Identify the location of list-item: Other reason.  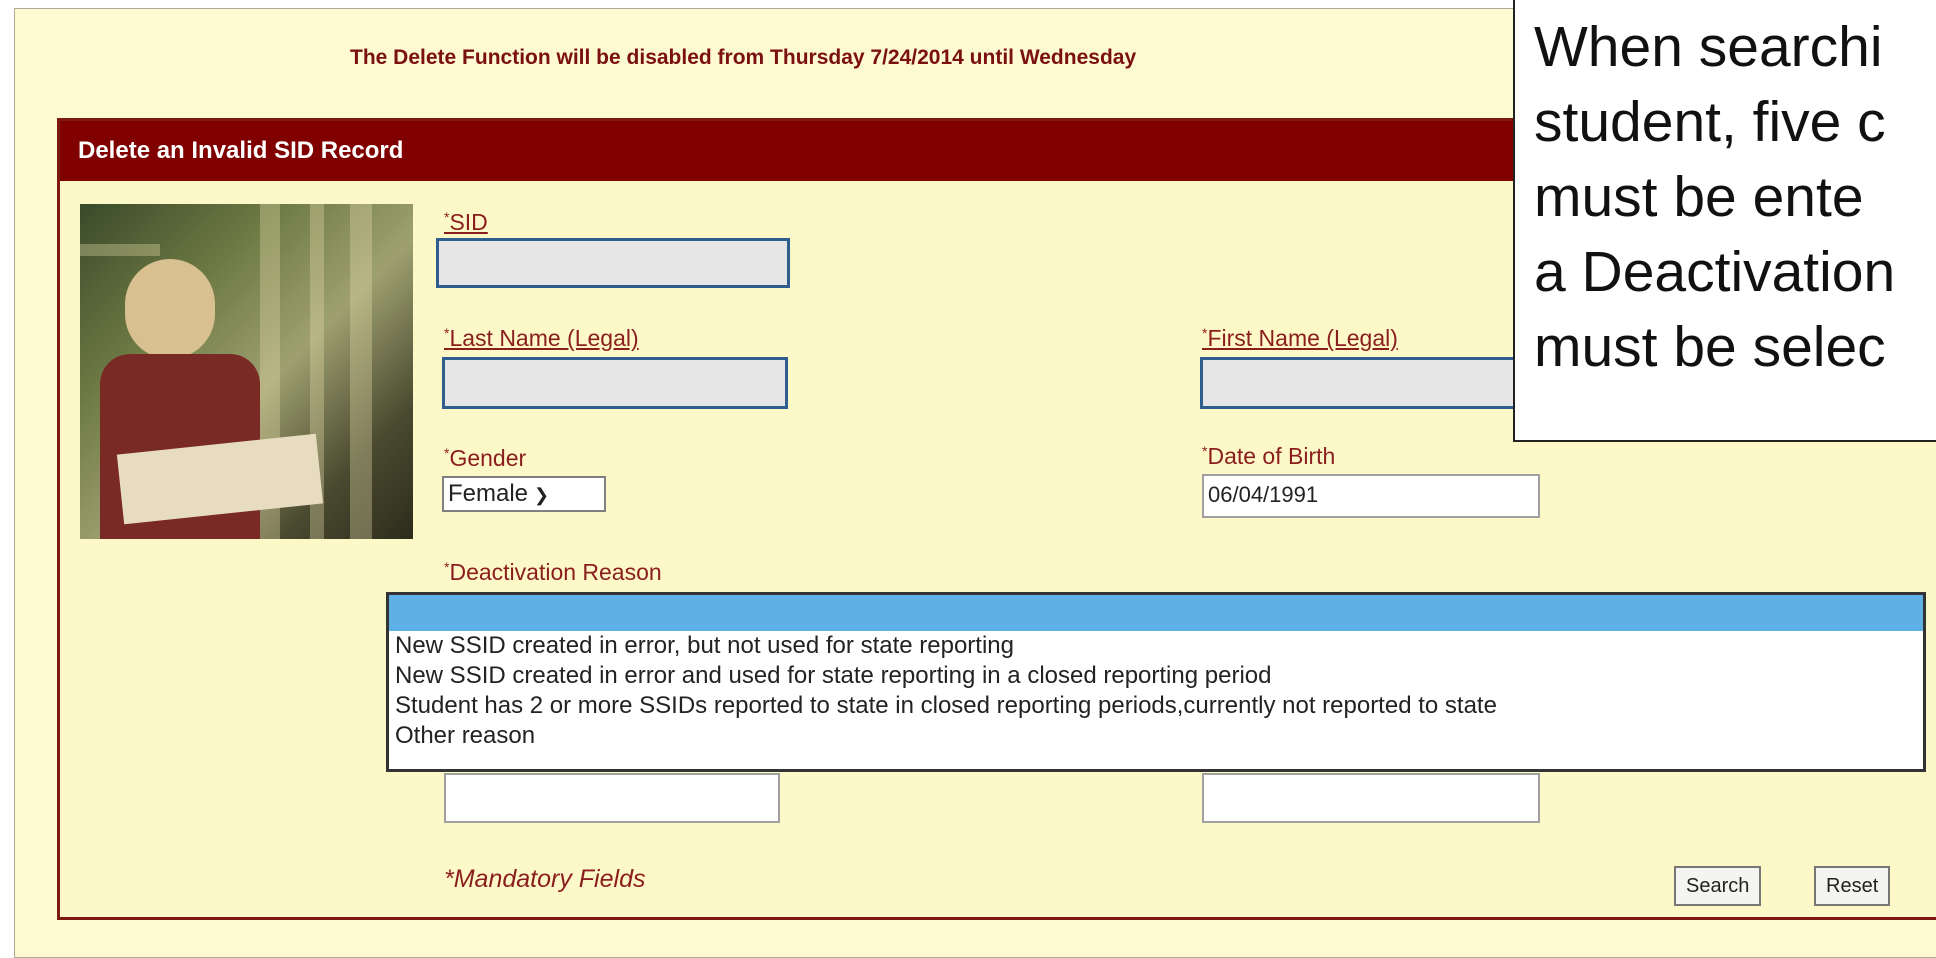
(1156, 736).